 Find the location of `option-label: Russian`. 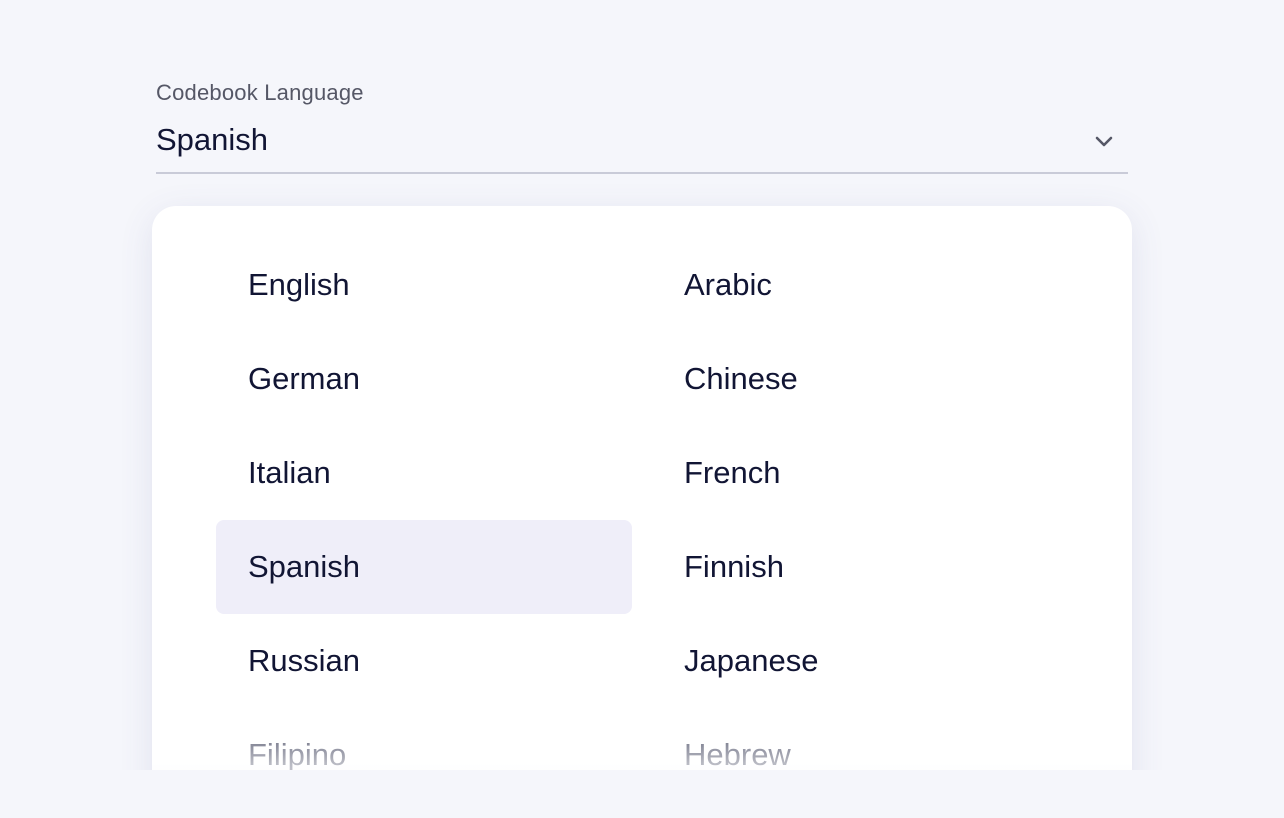

option-label: Russian is located at coordinates (304, 660).